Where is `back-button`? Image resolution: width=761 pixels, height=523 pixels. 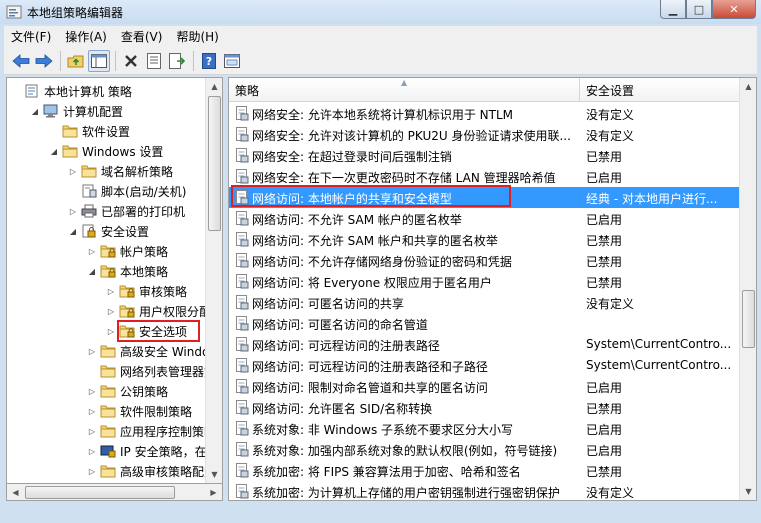
back-button is located at coordinates (21, 61).